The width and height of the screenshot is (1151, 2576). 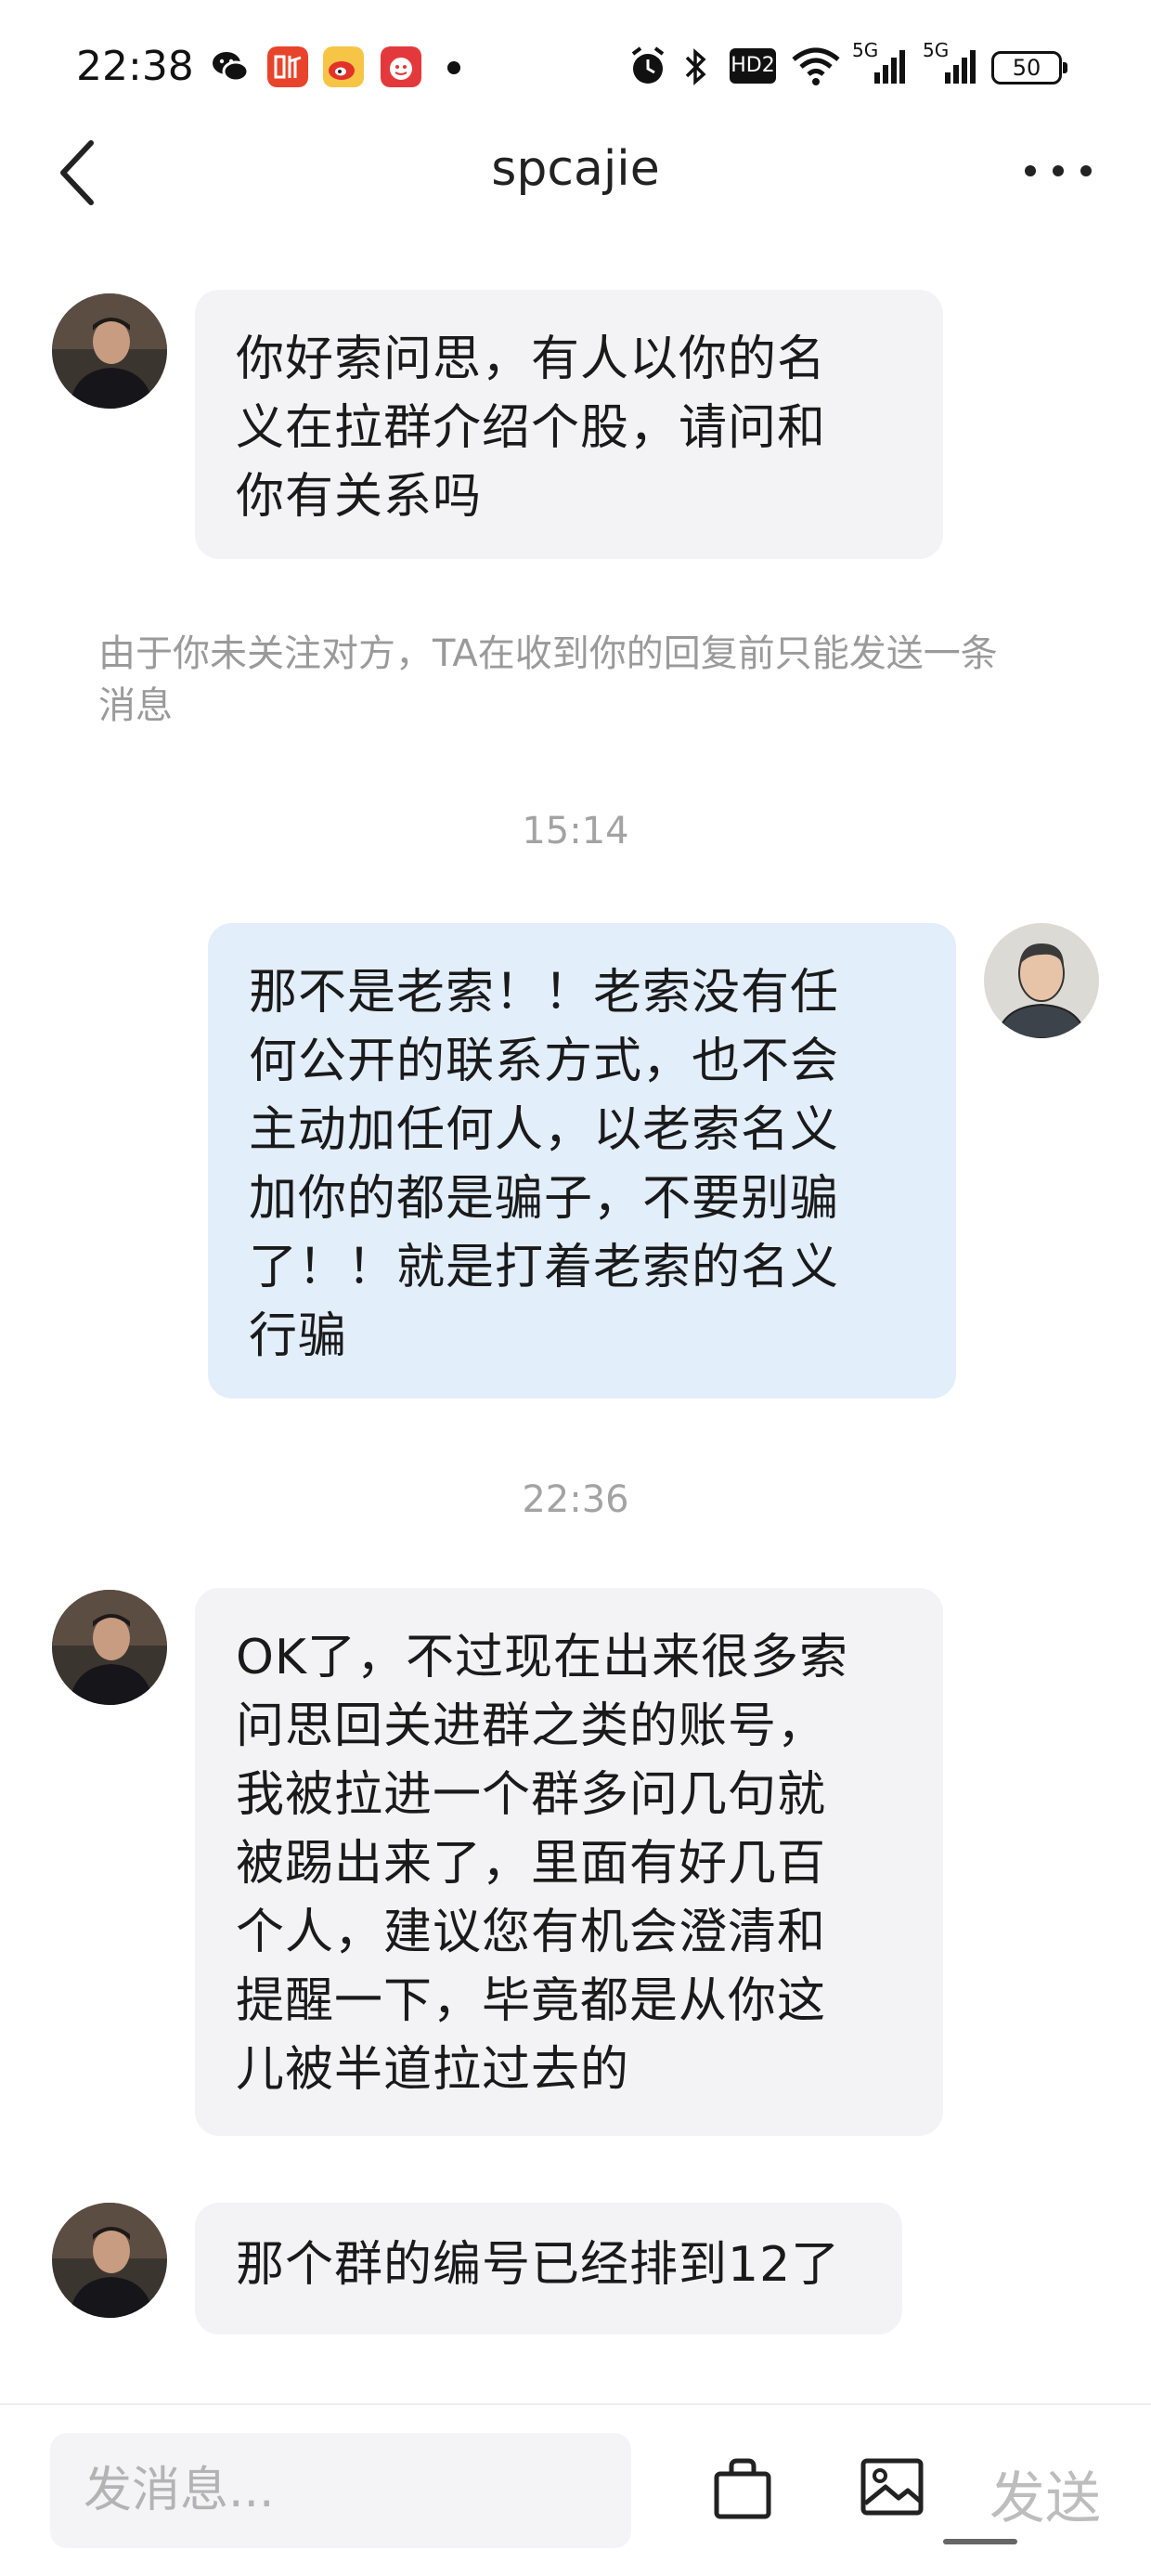 What do you see at coordinates (753, 66) in the screenshot?
I see `hd-badge: HD2` at bounding box center [753, 66].